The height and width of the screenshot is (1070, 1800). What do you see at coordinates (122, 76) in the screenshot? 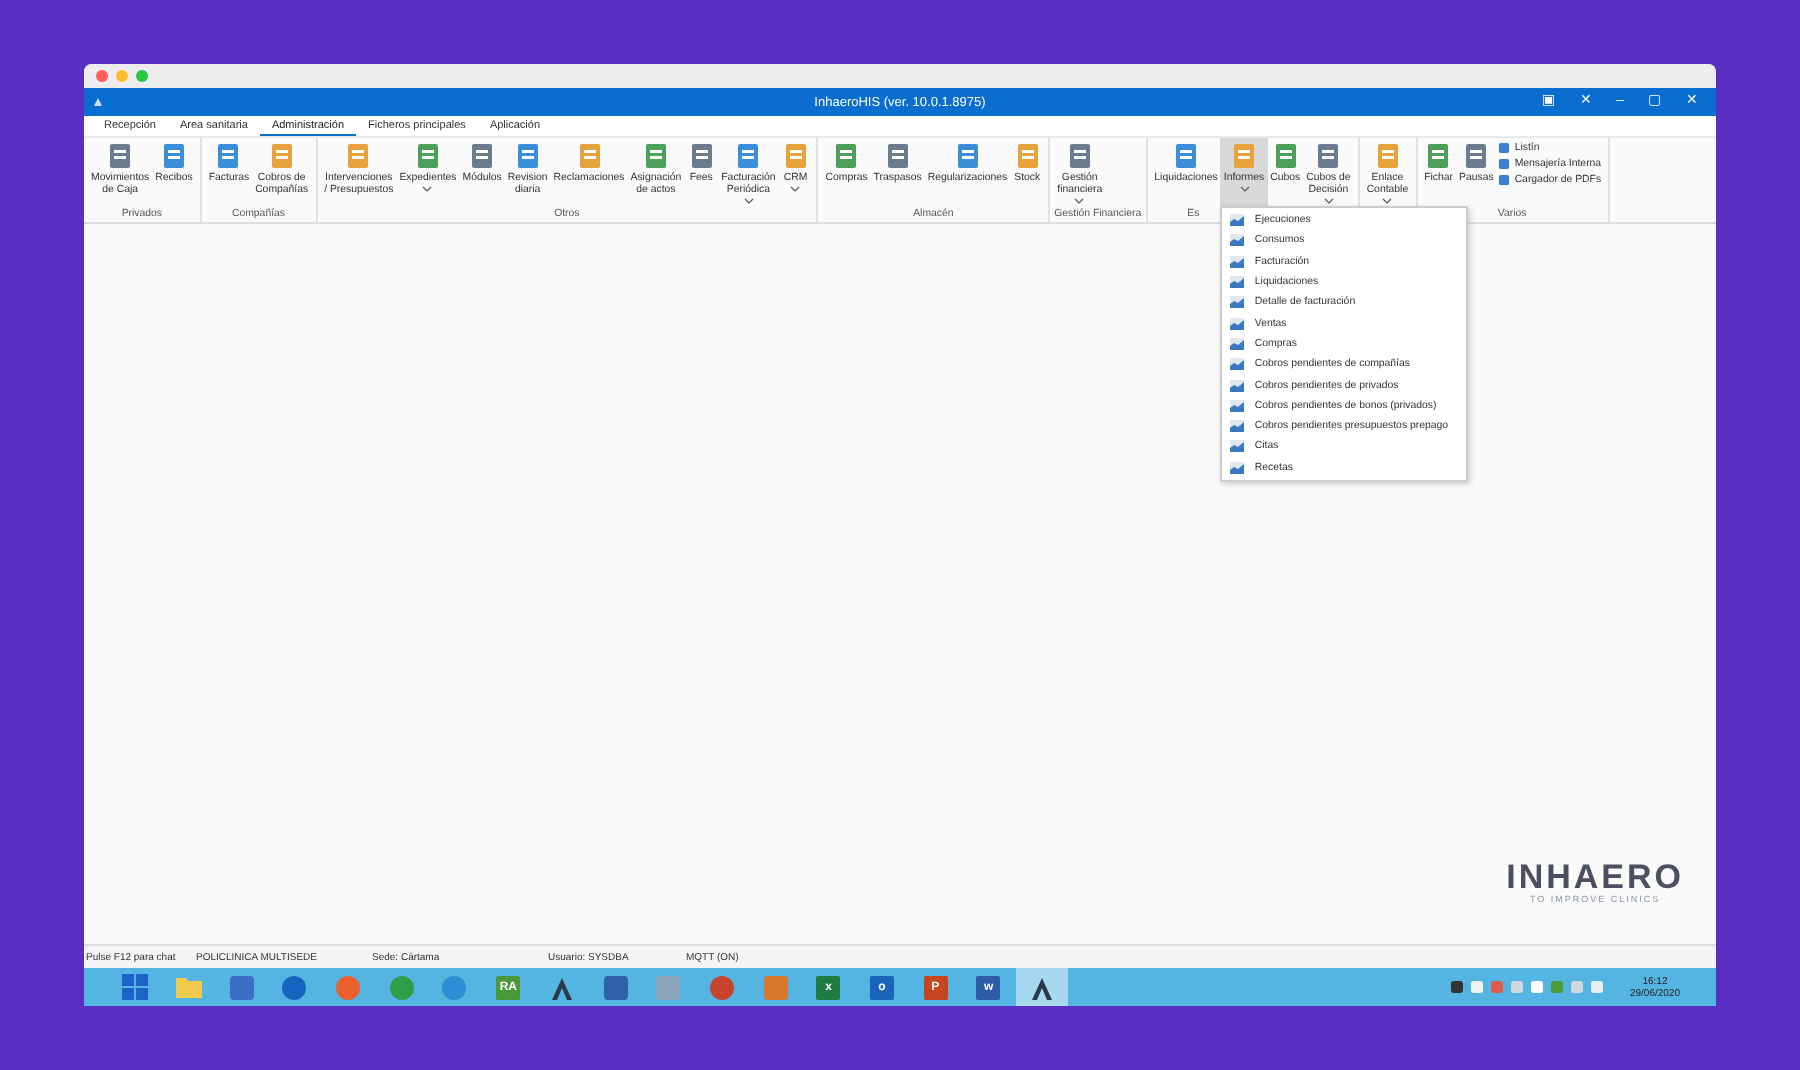
I see `minimize-button` at bounding box center [122, 76].